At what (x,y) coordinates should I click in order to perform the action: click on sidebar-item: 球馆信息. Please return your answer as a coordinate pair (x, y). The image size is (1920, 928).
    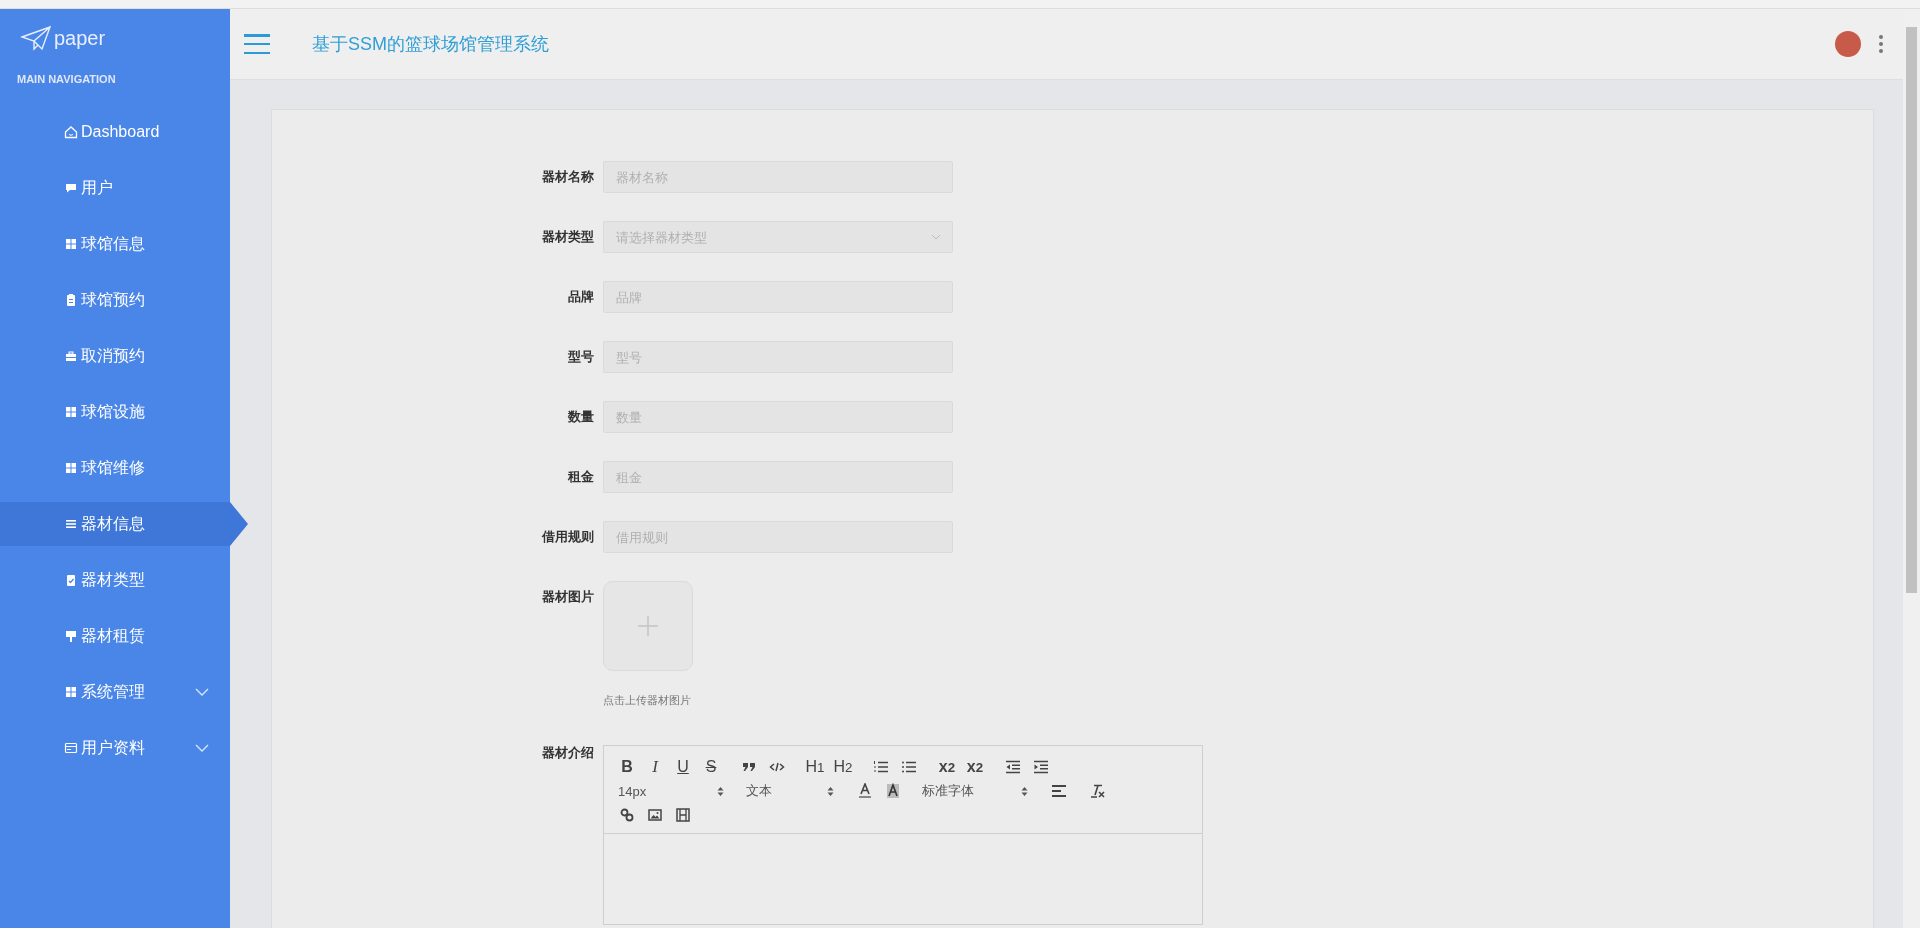
    Looking at the image, I should click on (115, 244).